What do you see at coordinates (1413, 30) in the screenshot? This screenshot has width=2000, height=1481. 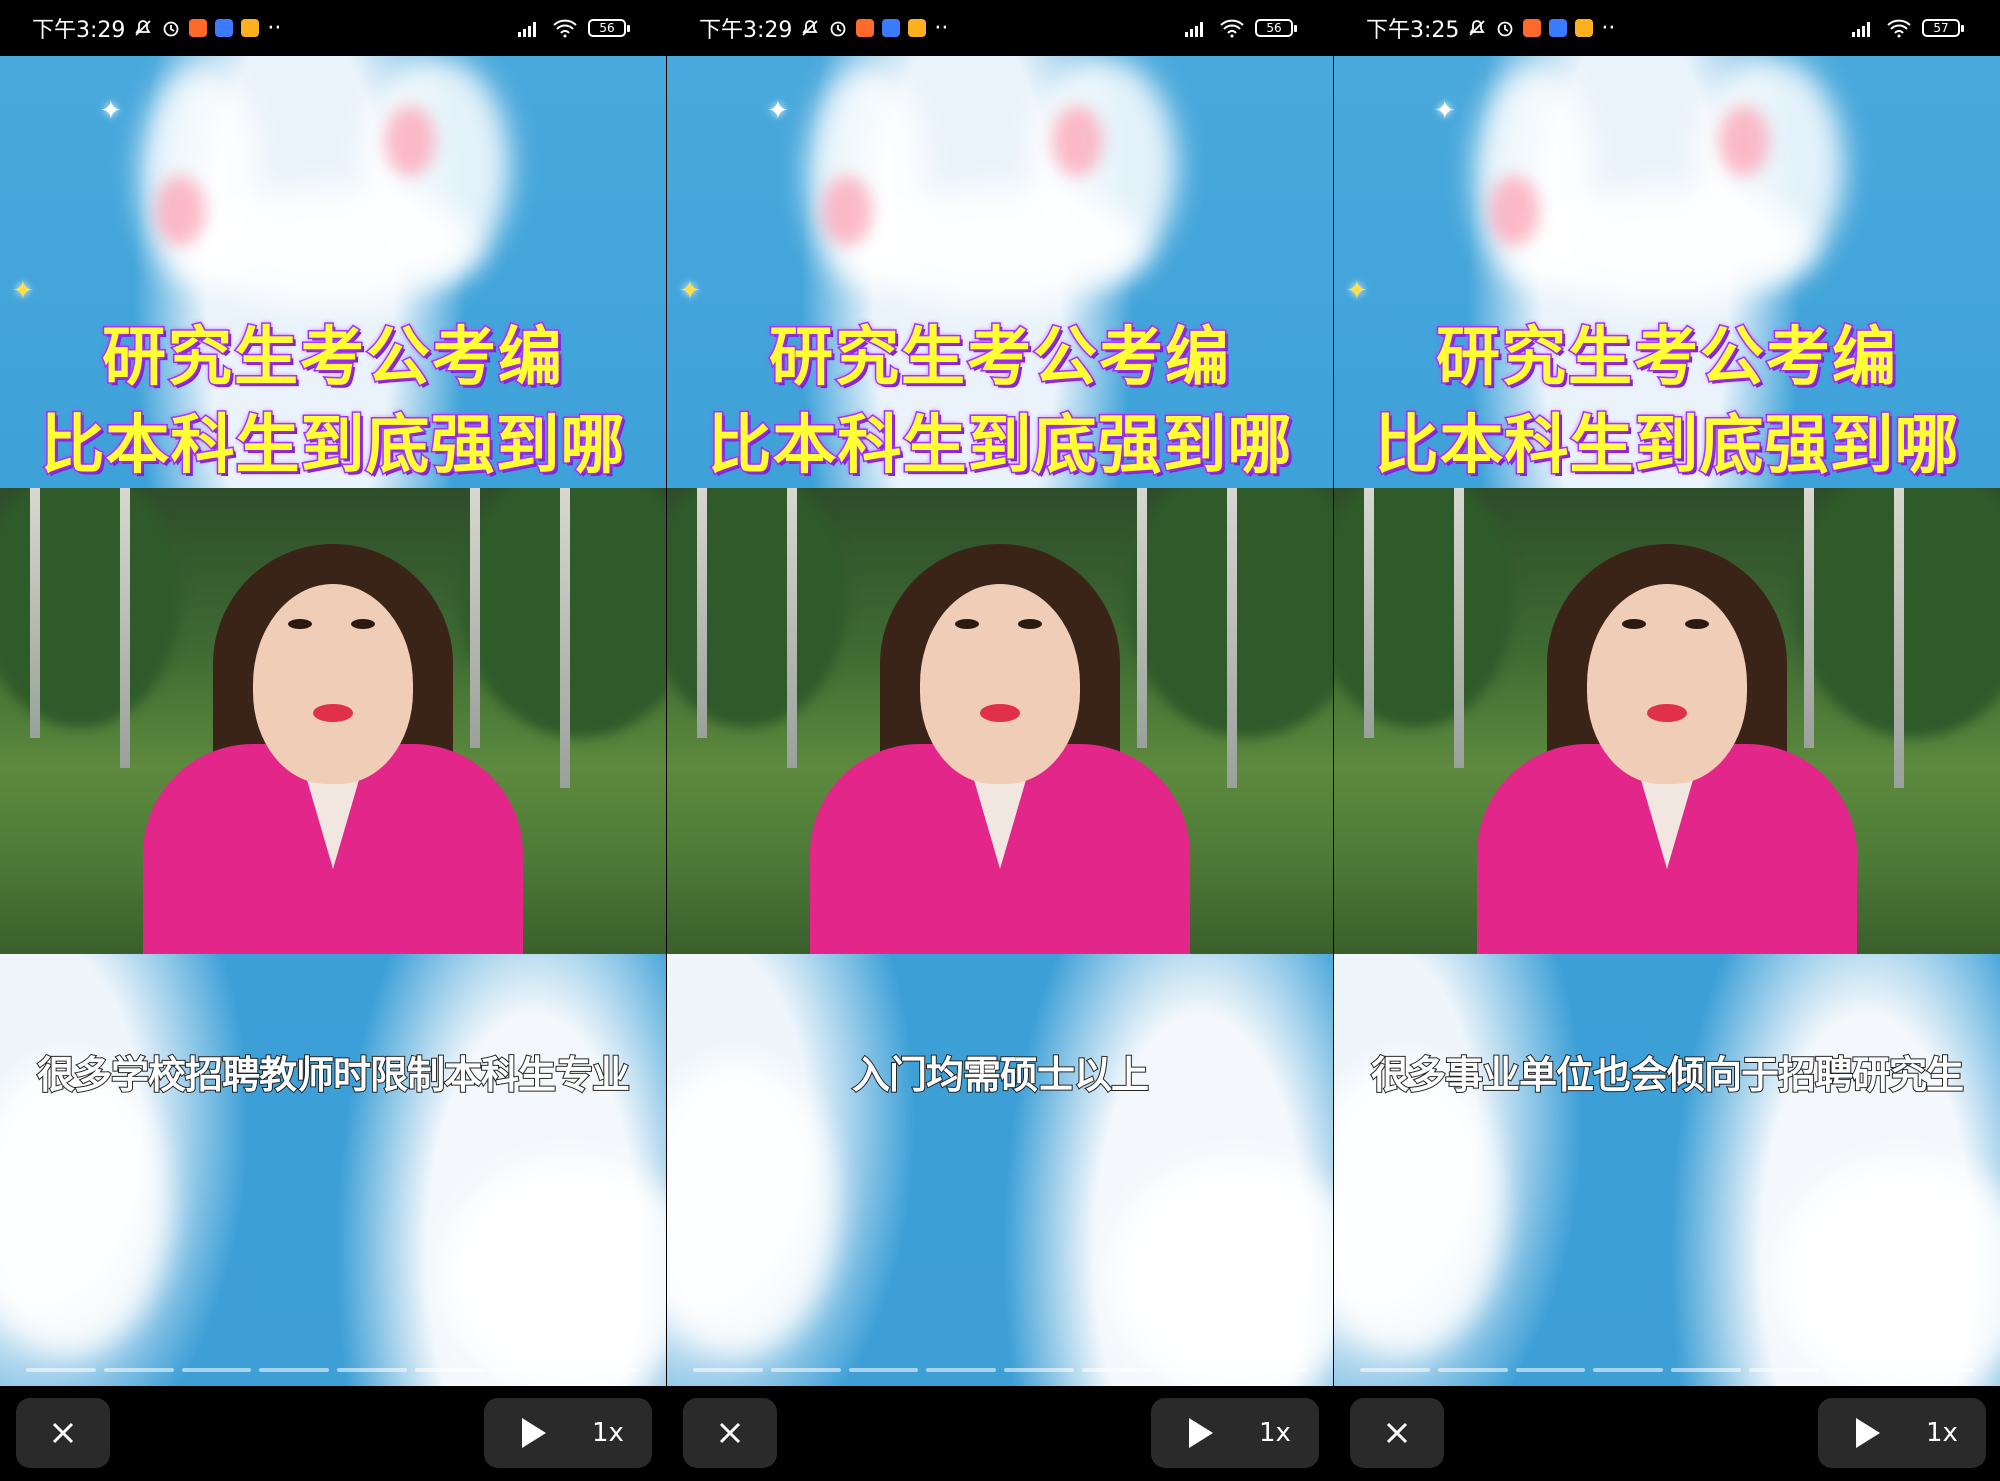 I see `status-time: 下午3:25` at bounding box center [1413, 30].